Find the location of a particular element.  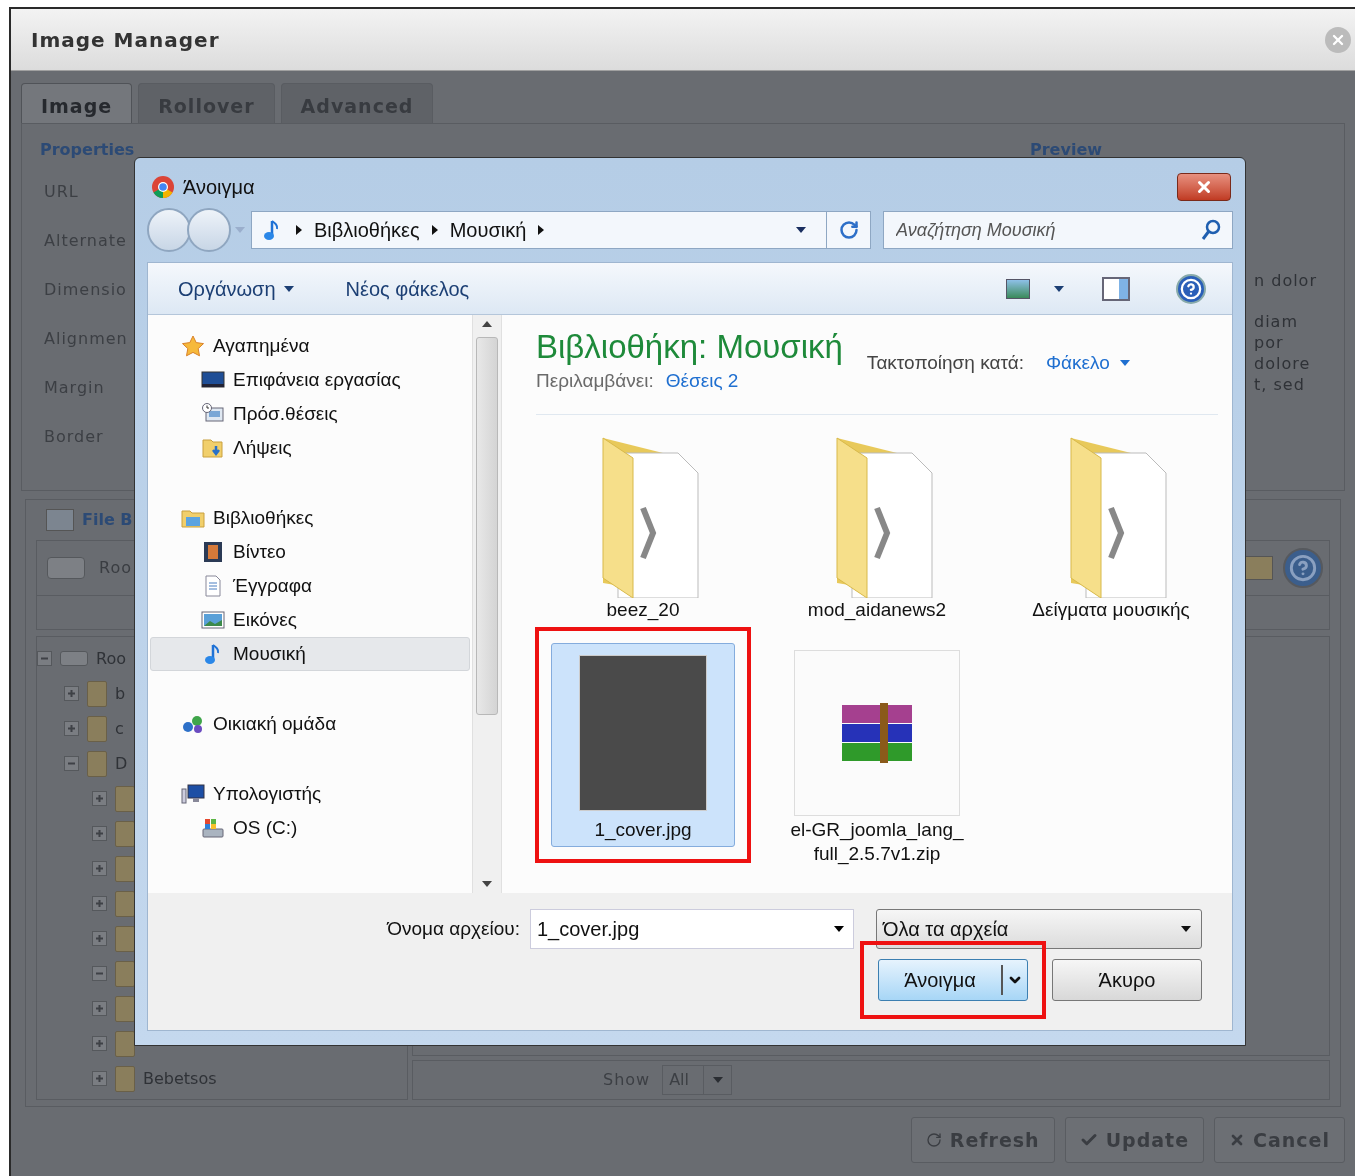

arrange-label: Τακτοποίηση κατά: is located at coordinates (945, 363).